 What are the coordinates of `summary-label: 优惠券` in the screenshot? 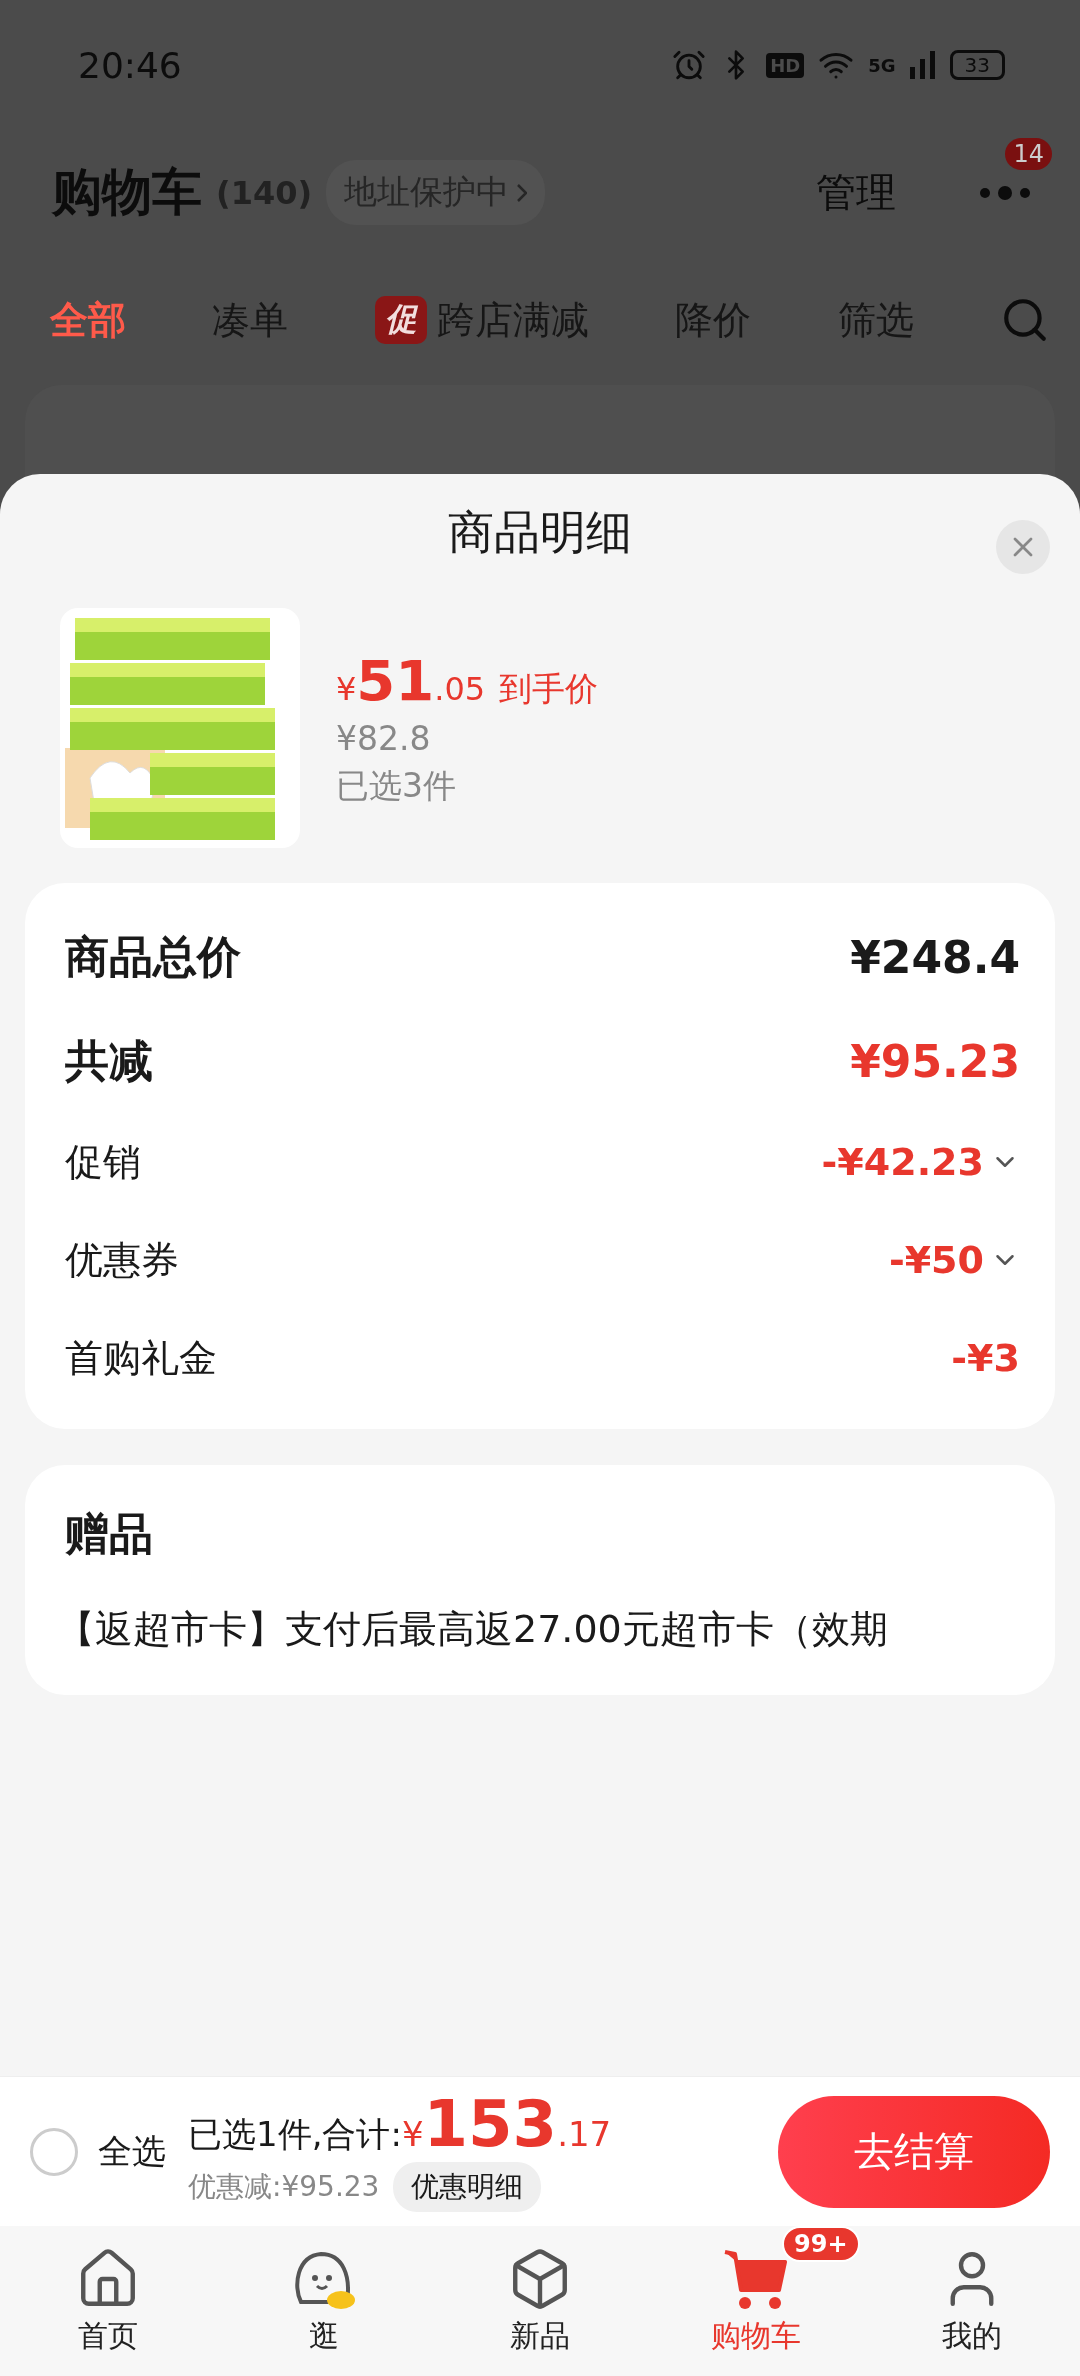 It's located at (122, 1260).